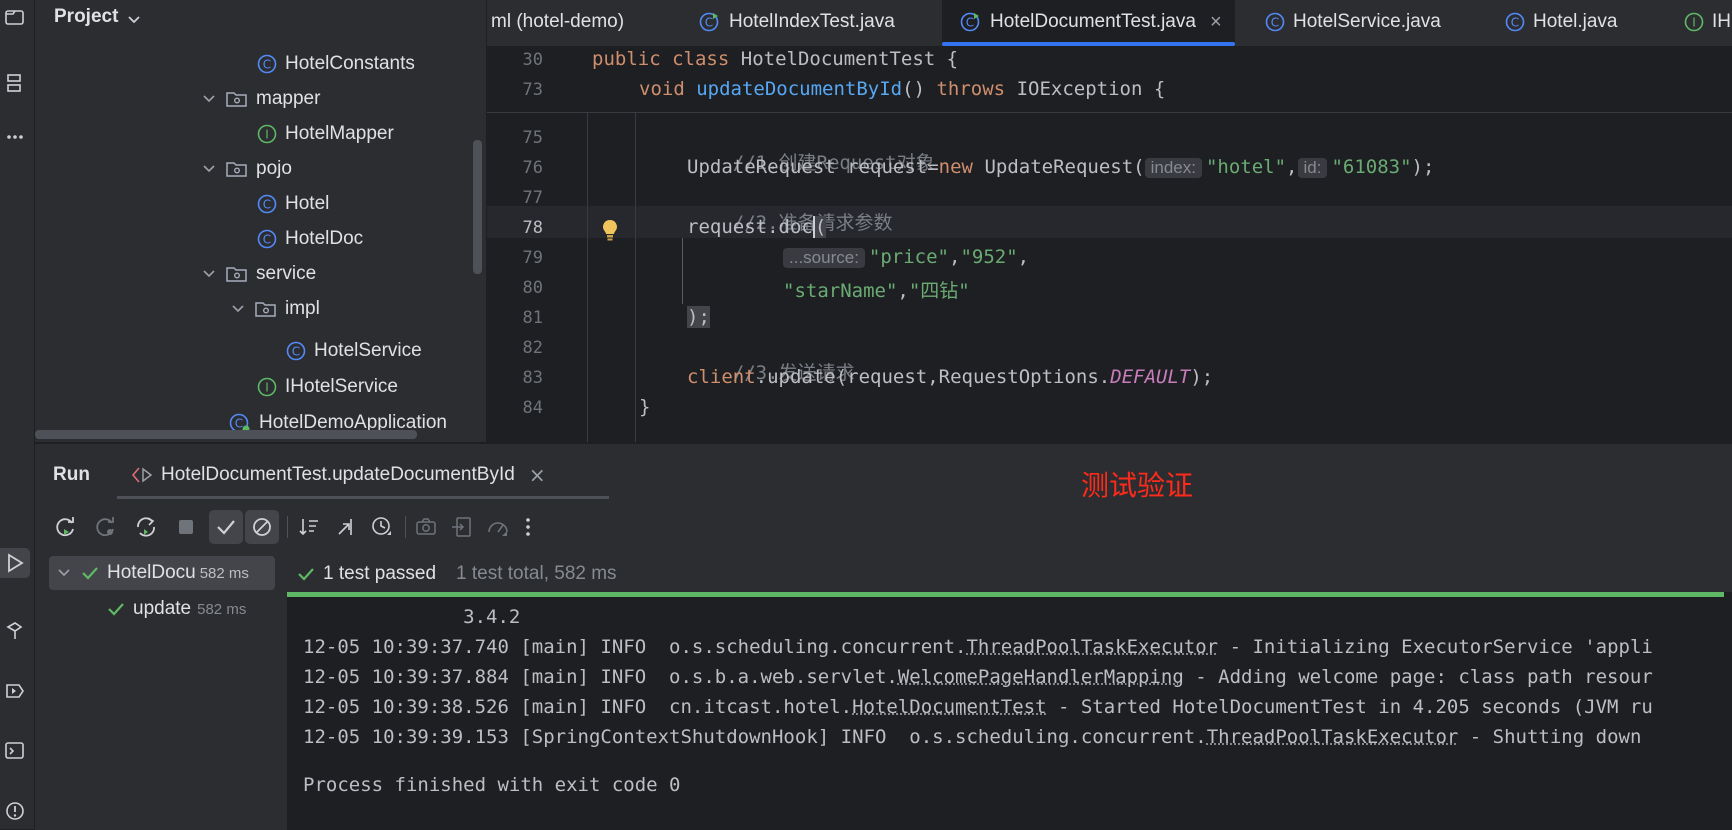 The height and width of the screenshot is (830, 1732). What do you see at coordinates (498, 527) in the screenshot?
I see `coverage-icon` at bounding box center [498, 527].